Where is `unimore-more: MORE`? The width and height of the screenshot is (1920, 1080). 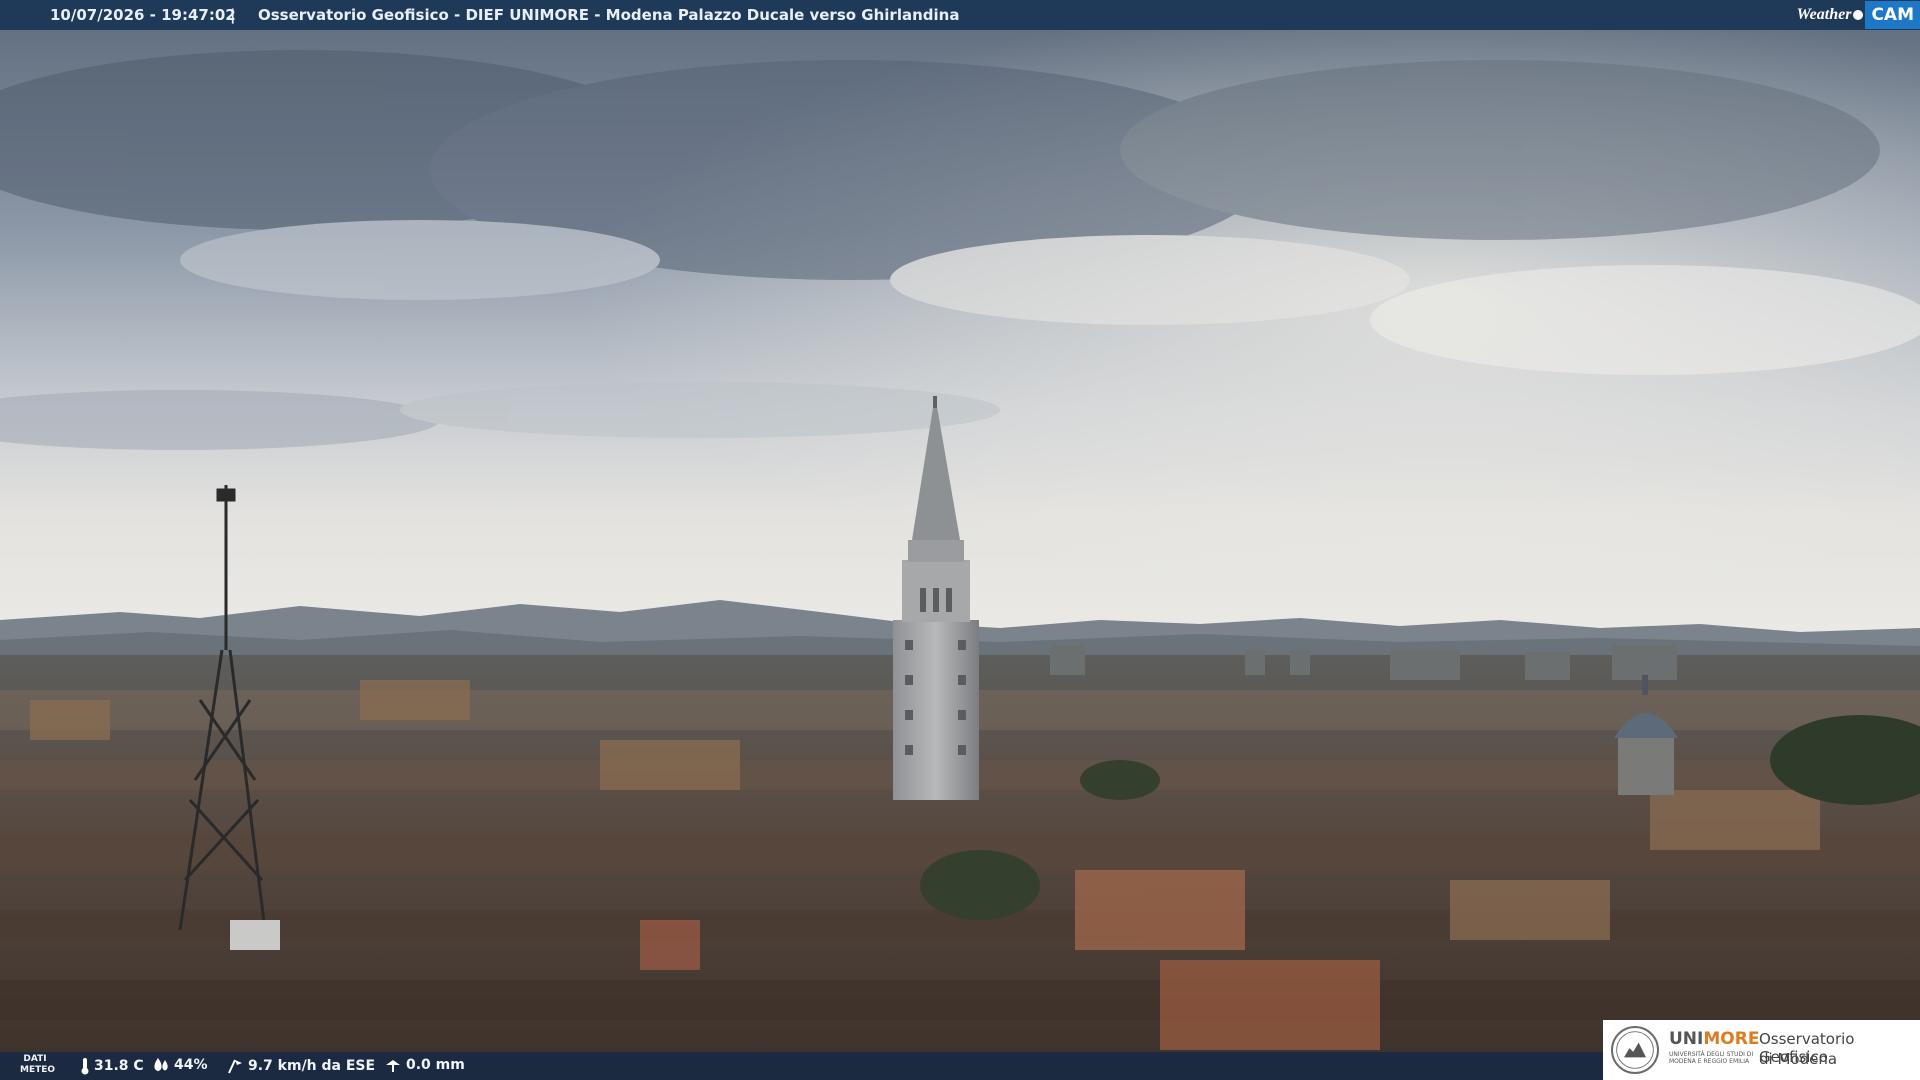
unimore-more: MORE is located at coordinates (1731, 1039).